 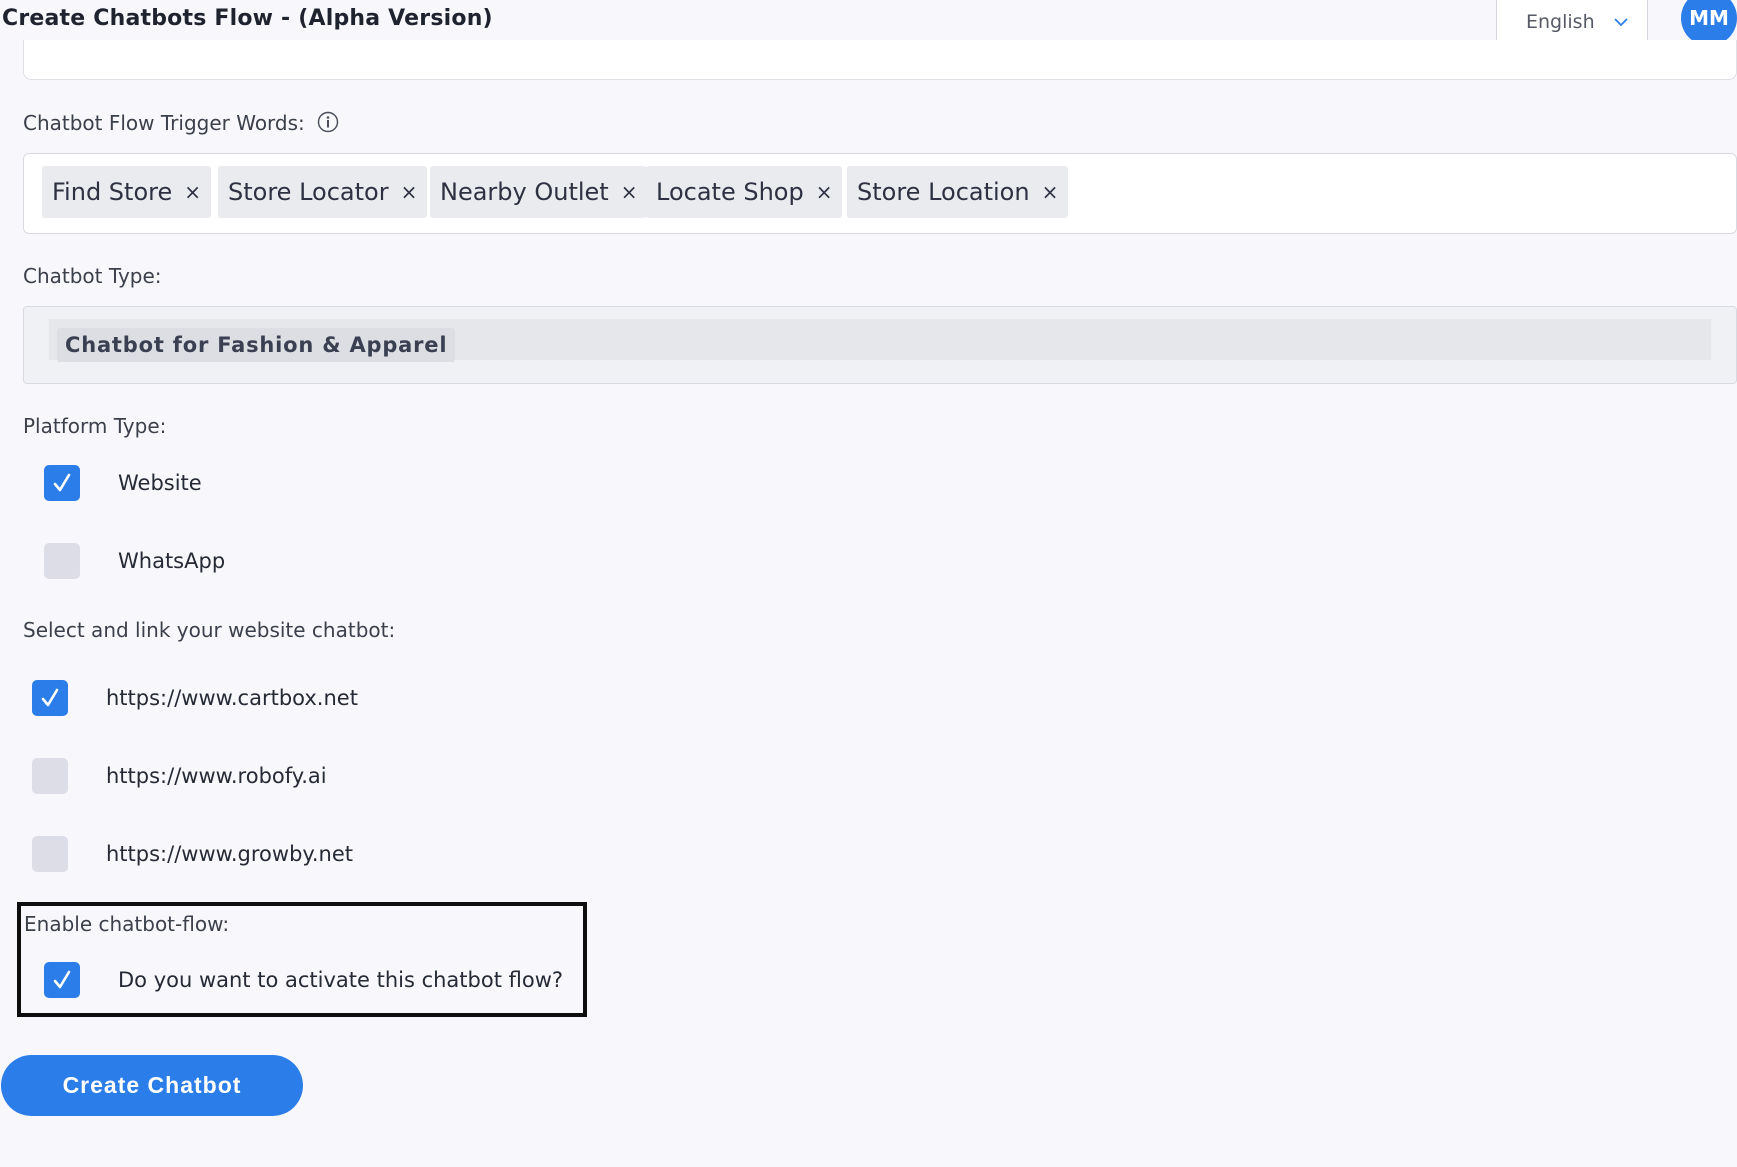 What do you see at coordinates (92, 276) in the screenshot?
I see `chatbot-type-label: Chatbot Type:` at bounding box center [92, 276].